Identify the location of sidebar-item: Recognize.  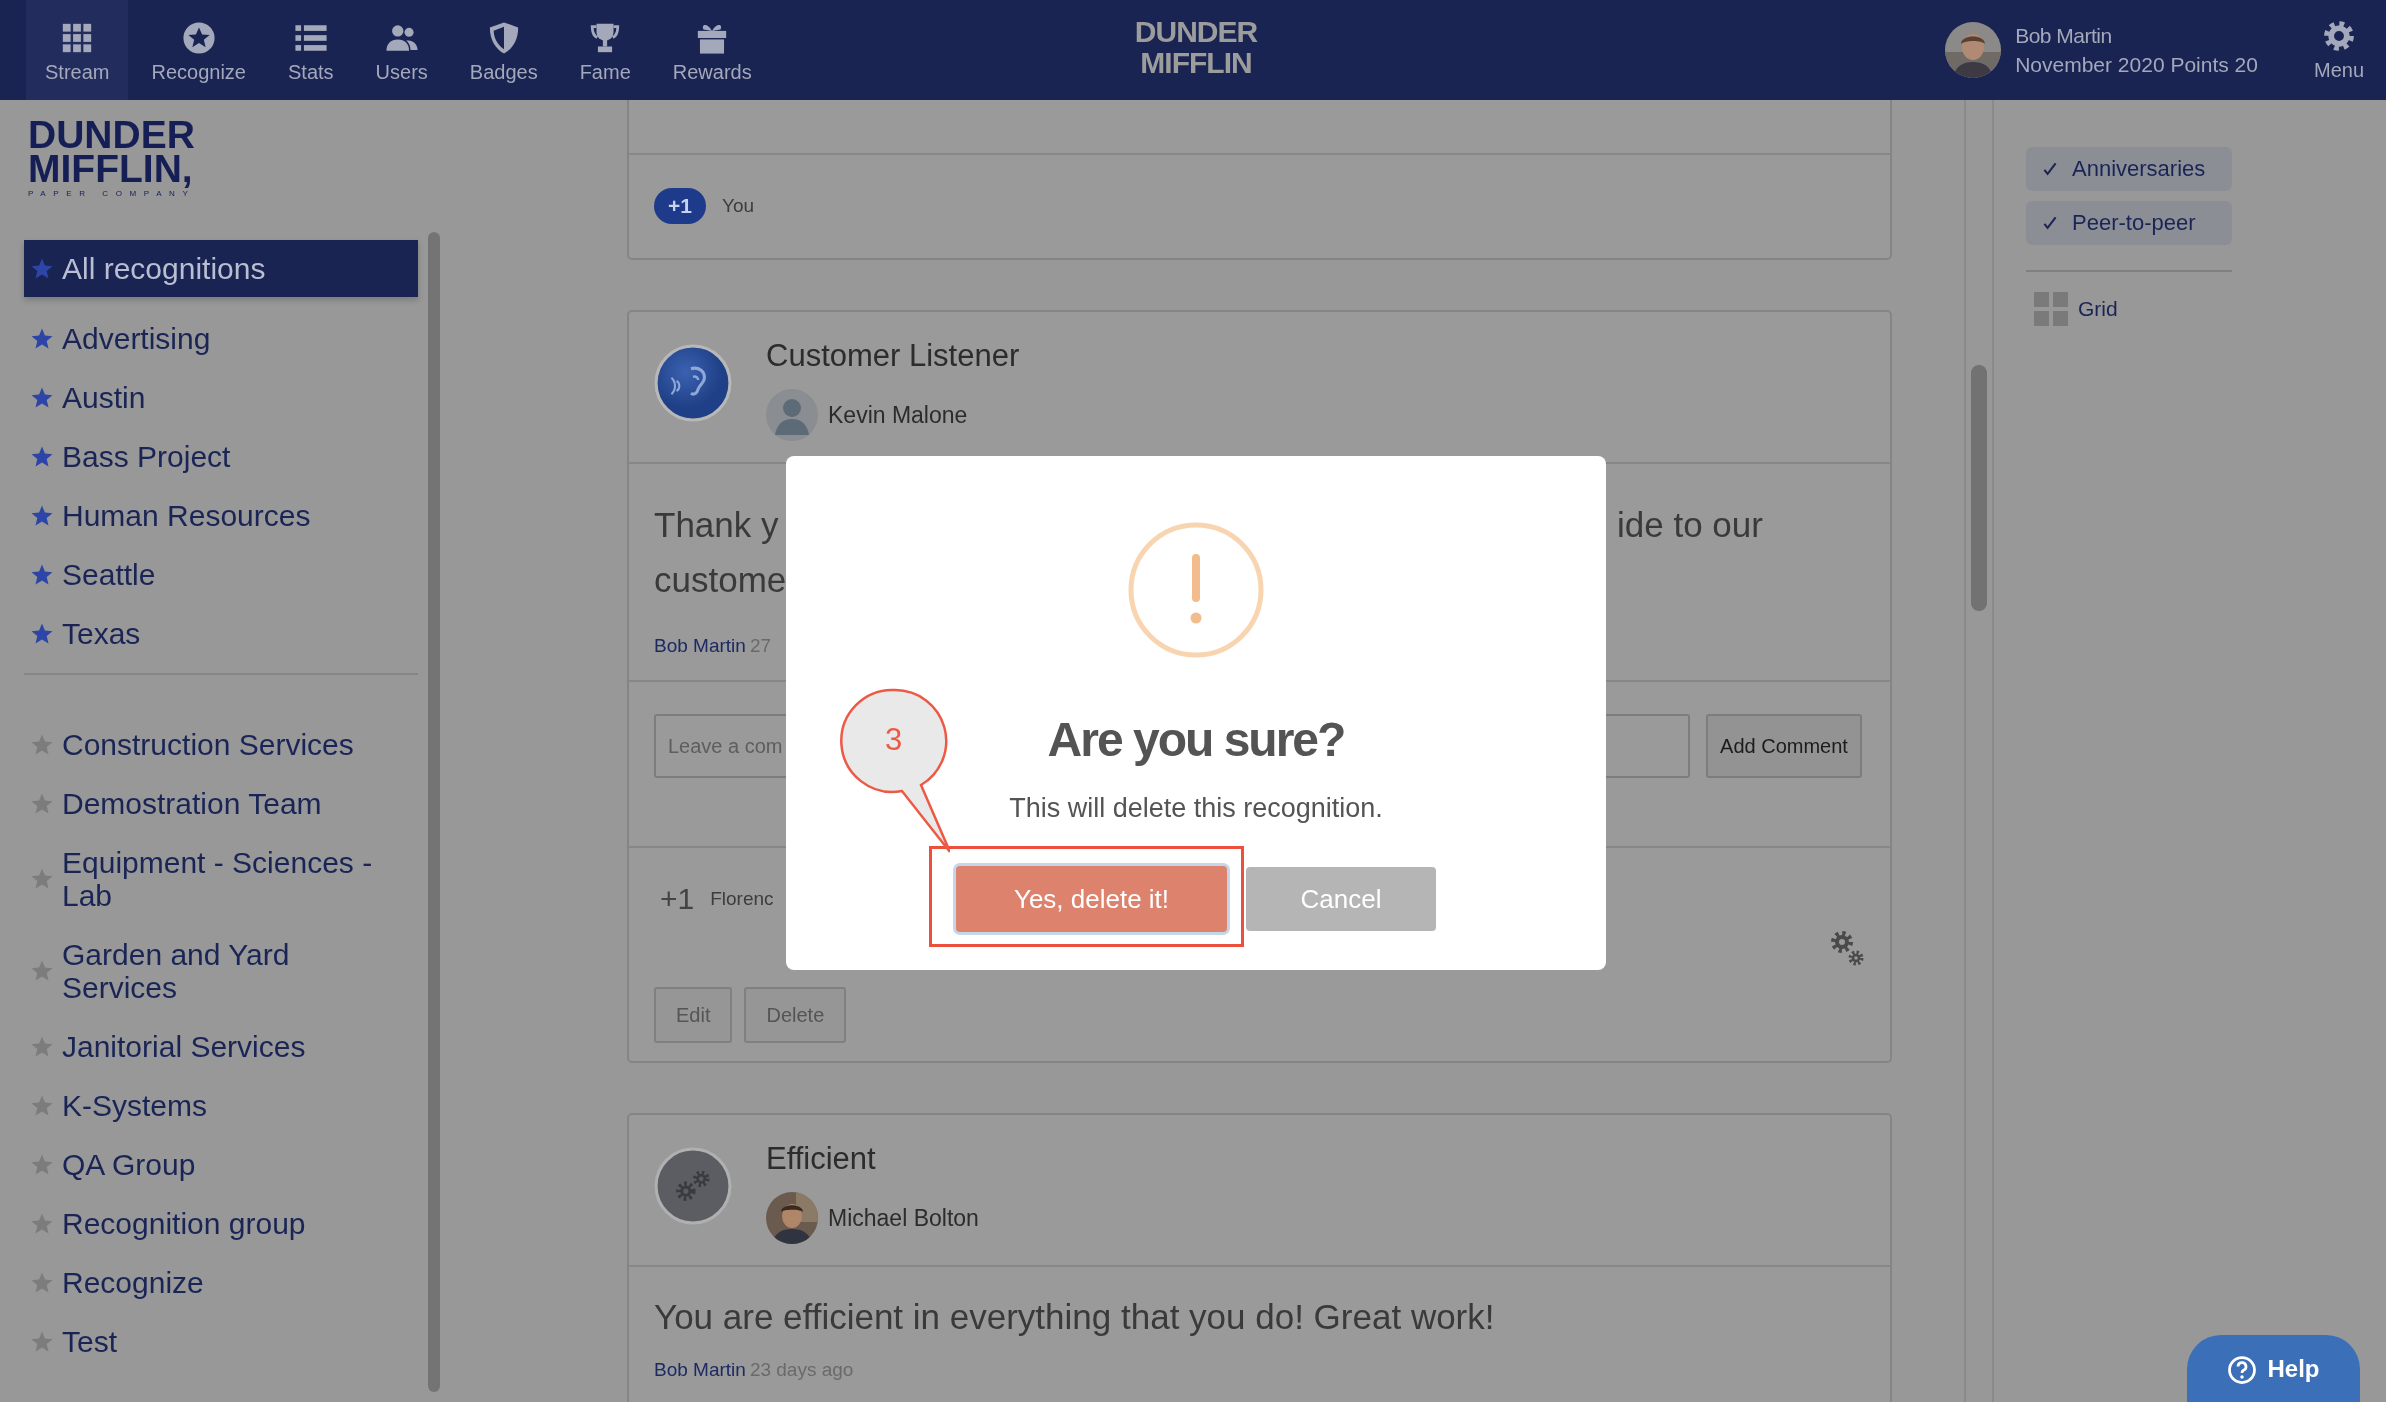
(221, 1282).